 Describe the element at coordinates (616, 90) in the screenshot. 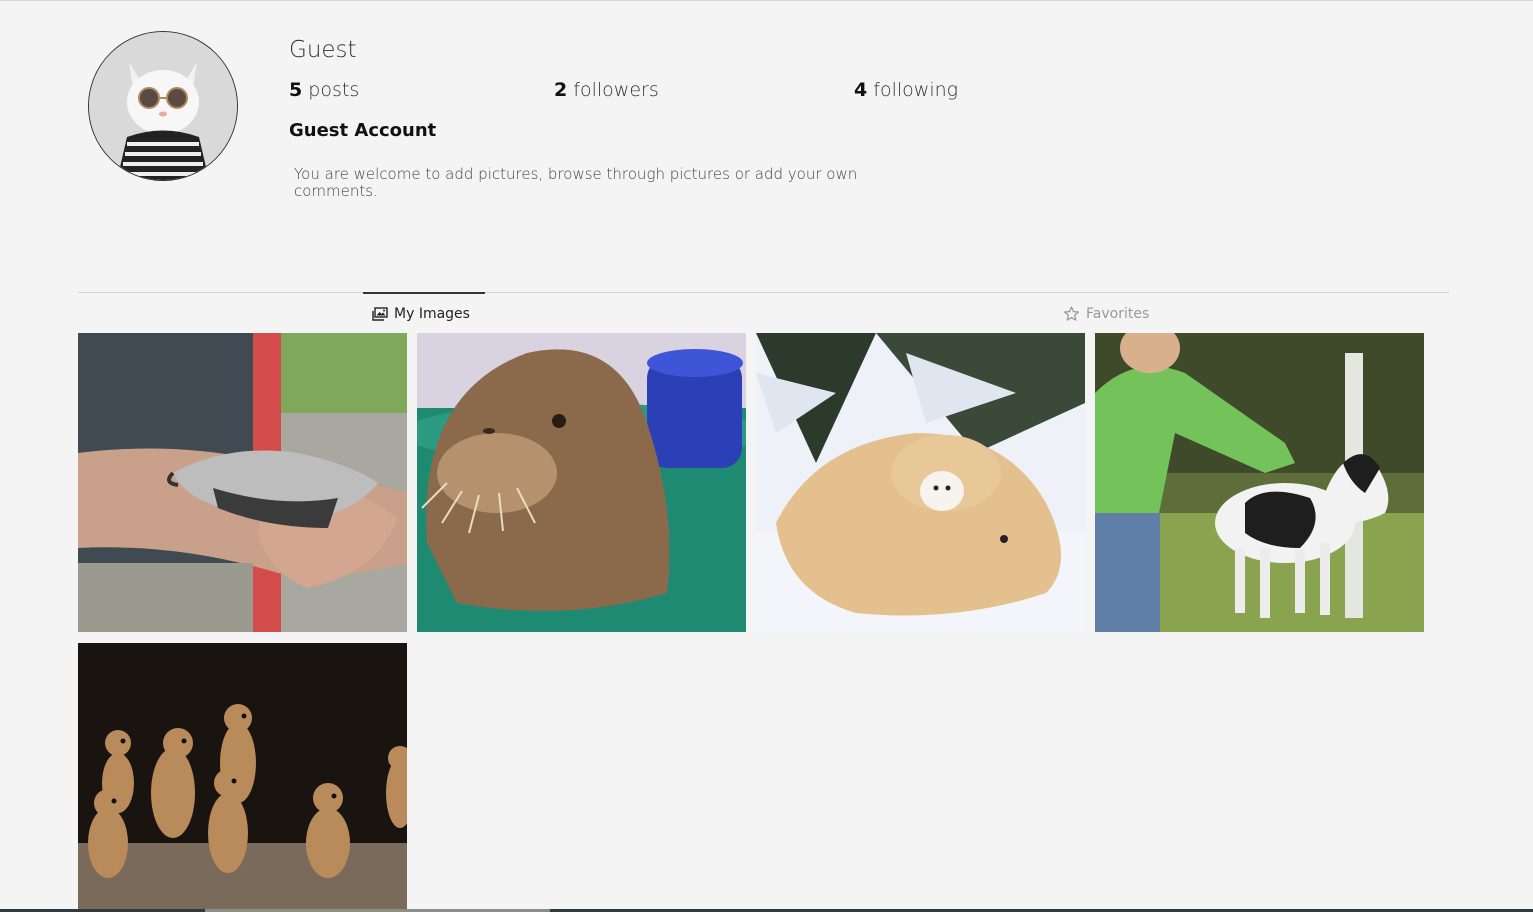

I see `followers-label: followers` at that location.